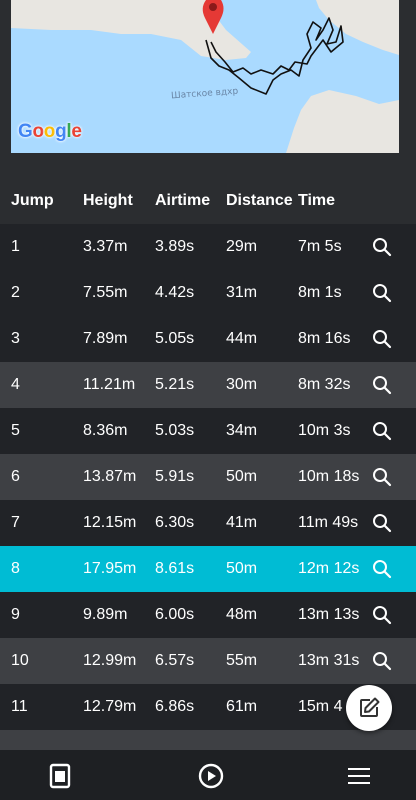  What do you see at coordinates (32, 200) in the screenshot?
I see `header-jump: Jump` at bounding box center [32, 200].